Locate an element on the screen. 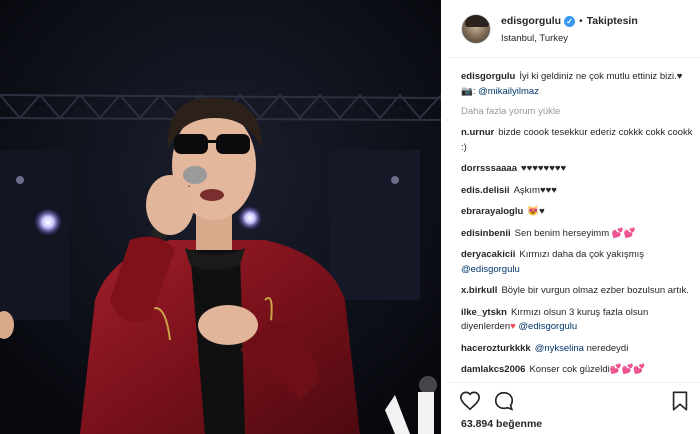  caption-username: edisgorgulu is located at coordinates (488, 76).